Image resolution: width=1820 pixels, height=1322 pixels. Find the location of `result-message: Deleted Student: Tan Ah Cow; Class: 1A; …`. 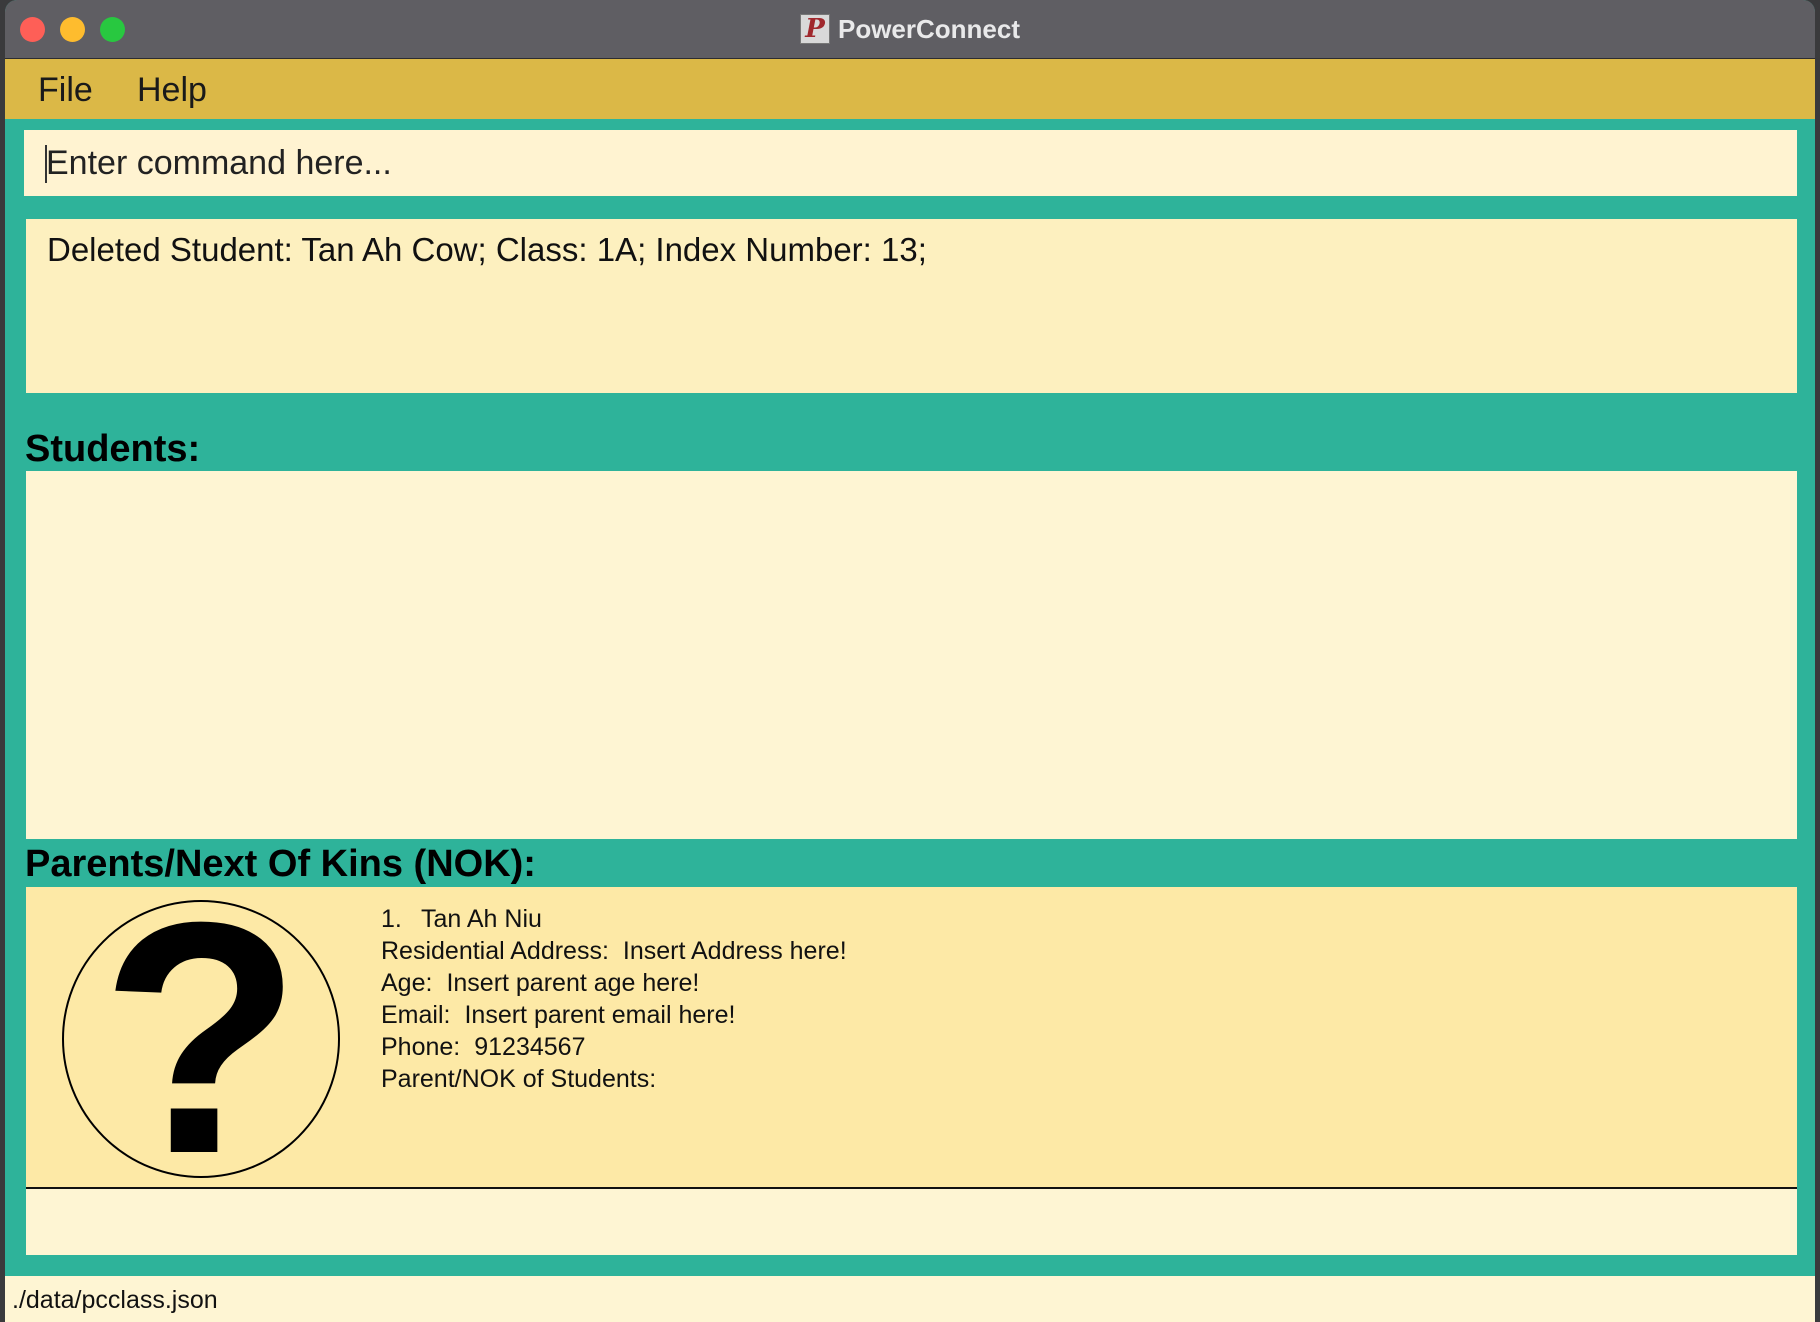

result-message: Deleted Student: Tan Ah Cow; Class: 1A; … is located at coordinates (487, 249).